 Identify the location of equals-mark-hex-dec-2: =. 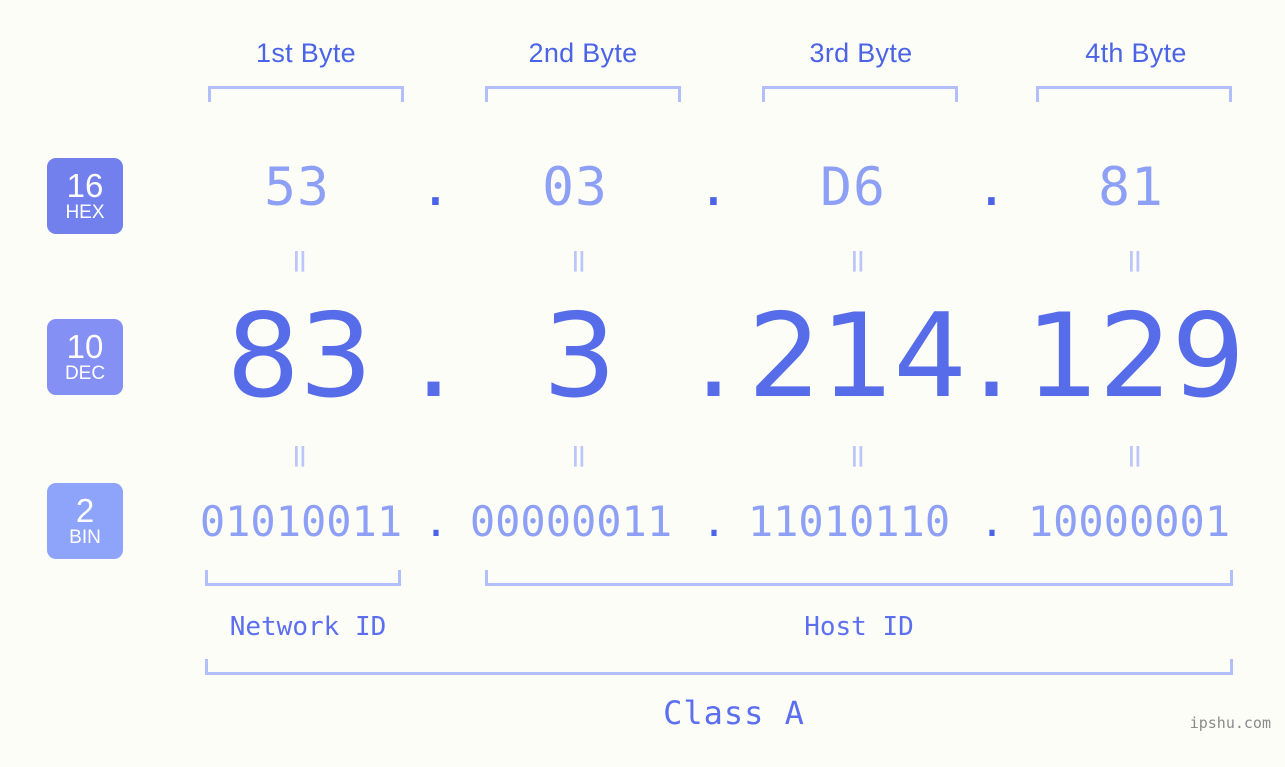
(580, 261).